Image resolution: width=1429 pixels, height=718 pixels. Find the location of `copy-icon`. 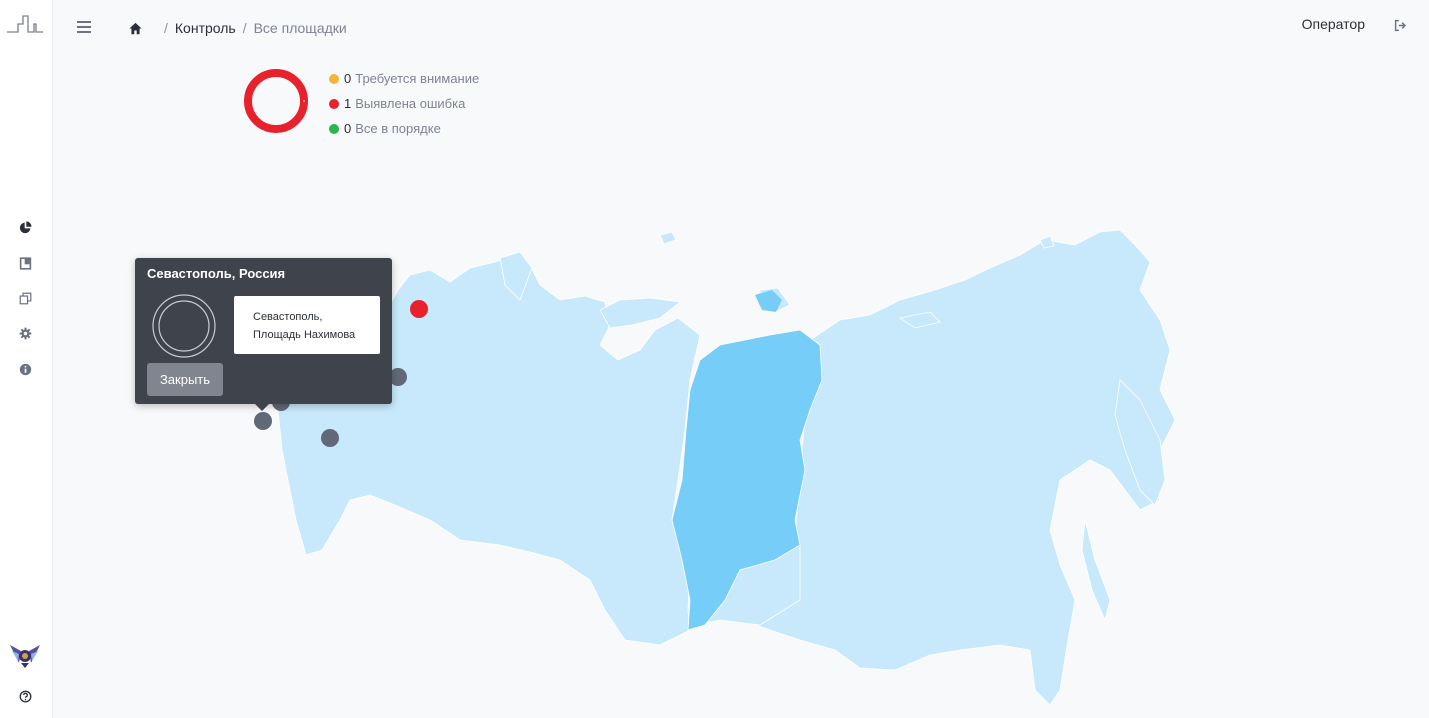

copy-icon is located at coordinates (25, 298).